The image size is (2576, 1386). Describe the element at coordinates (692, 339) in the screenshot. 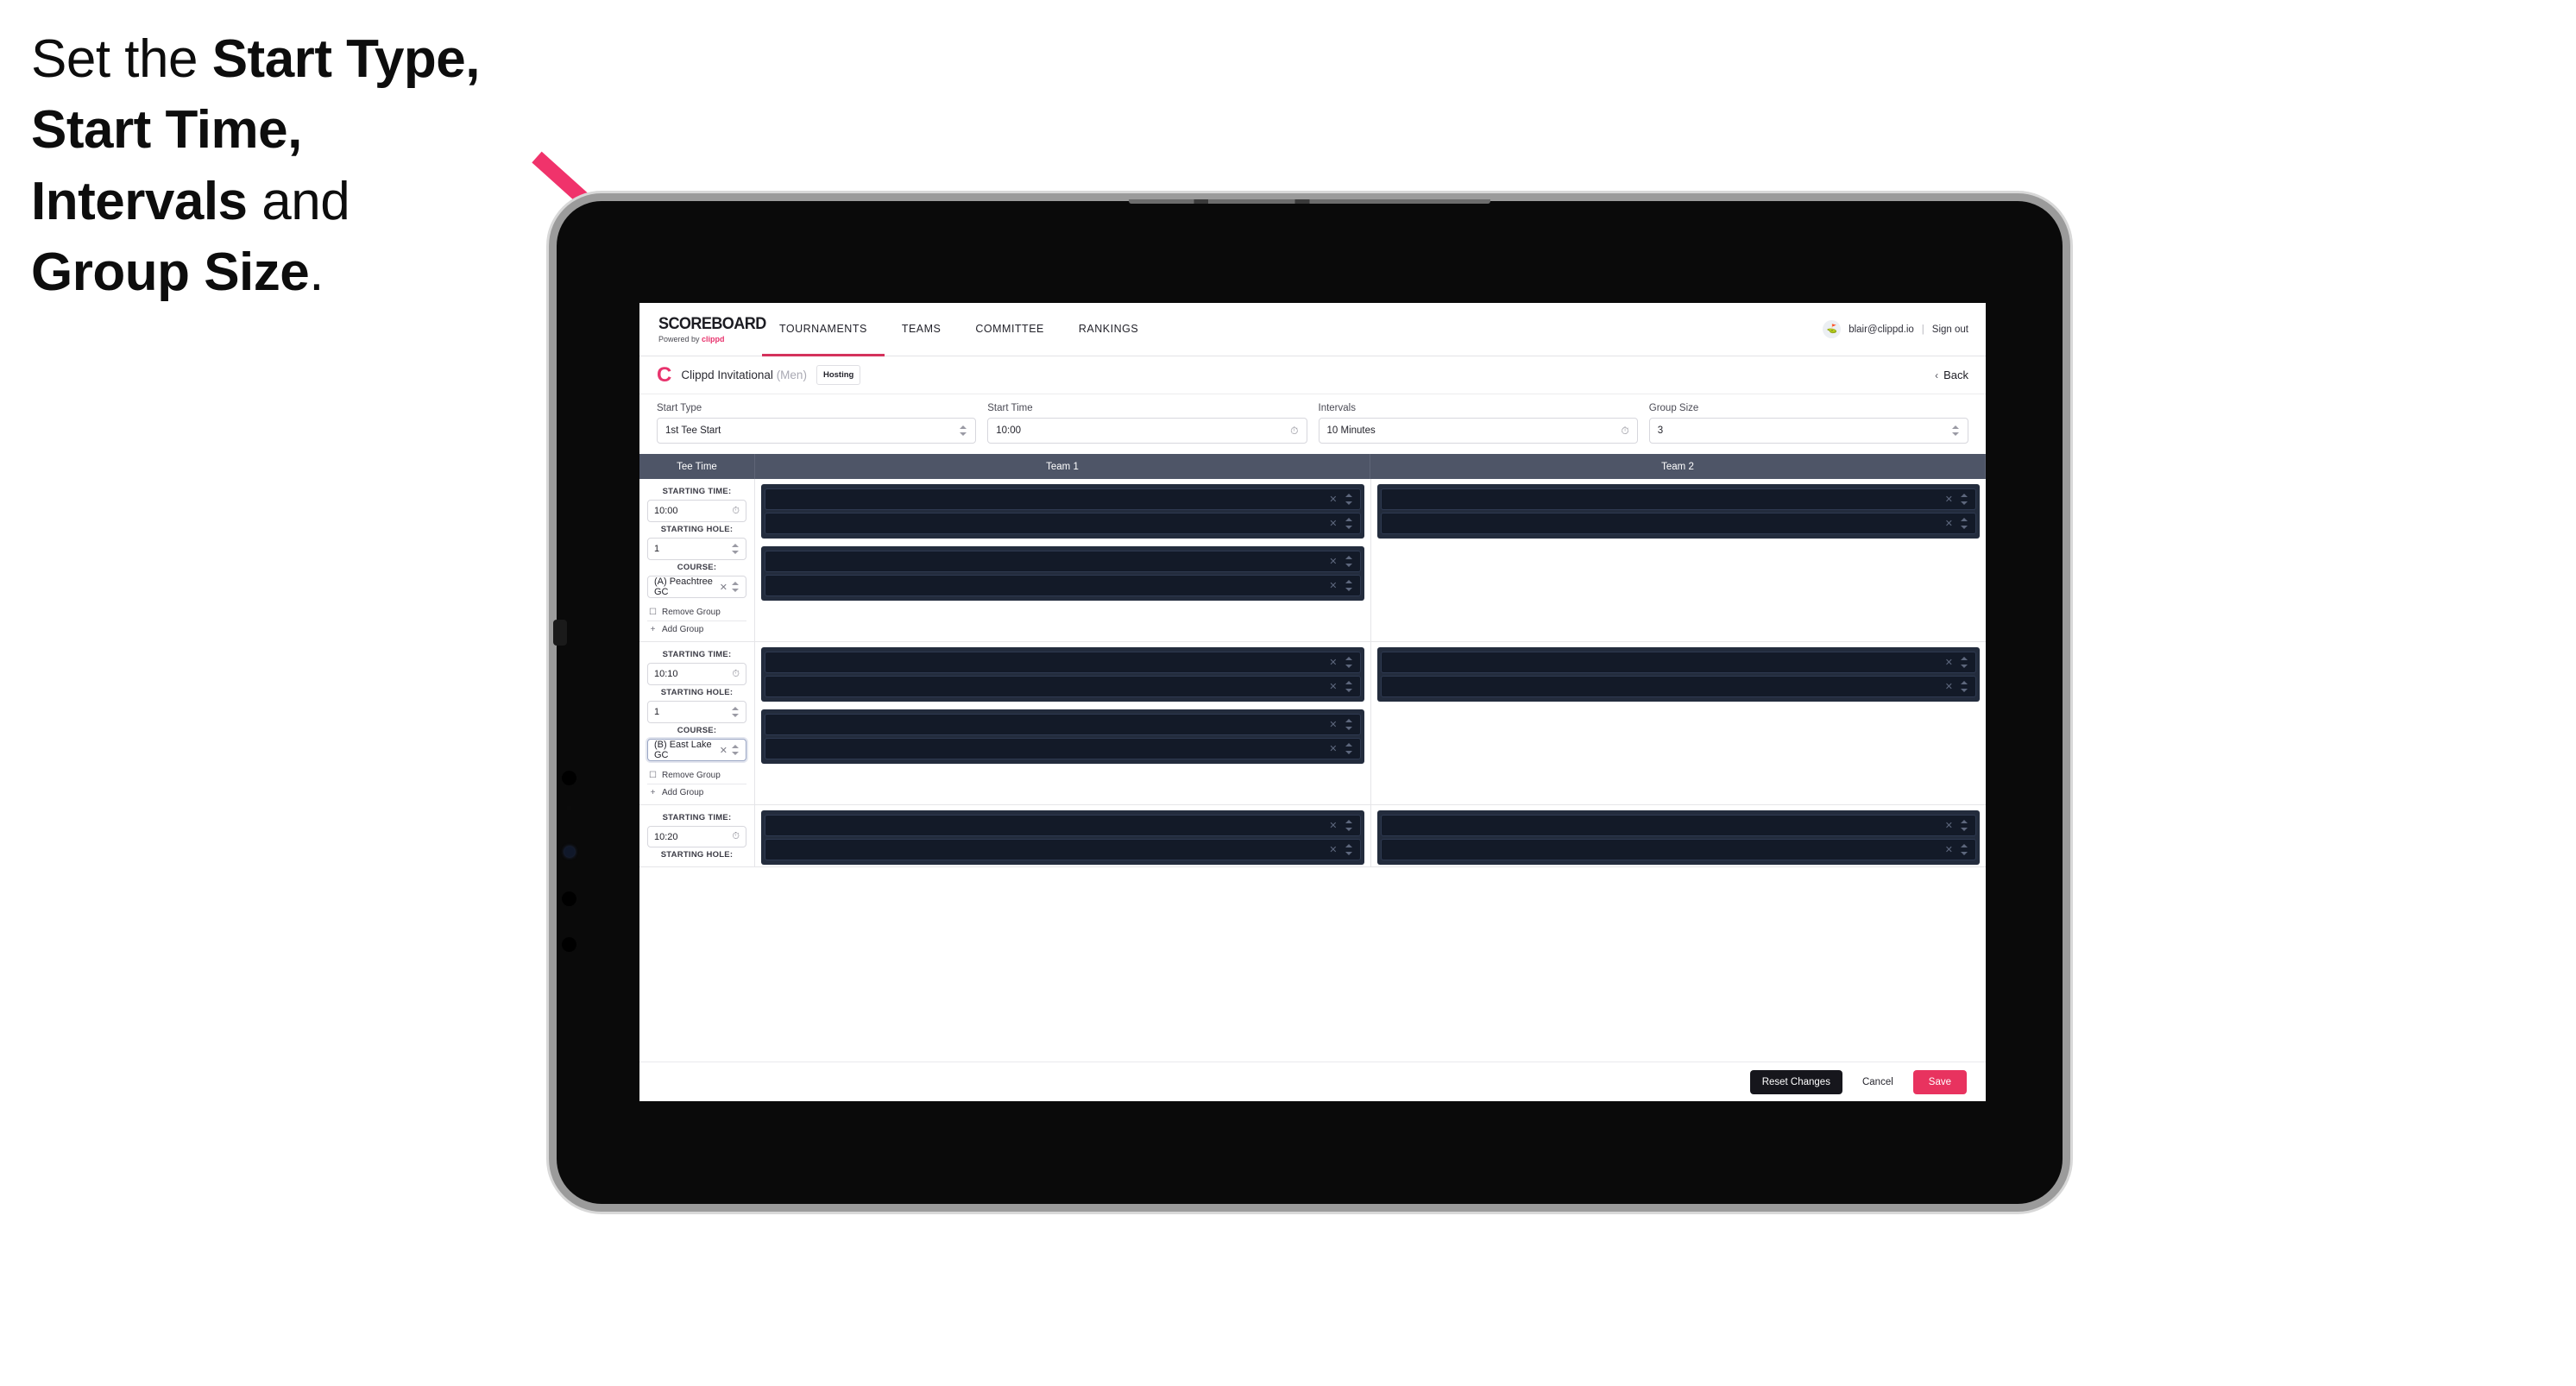

I see `logo-tagline: Powered by clippd` at that location.